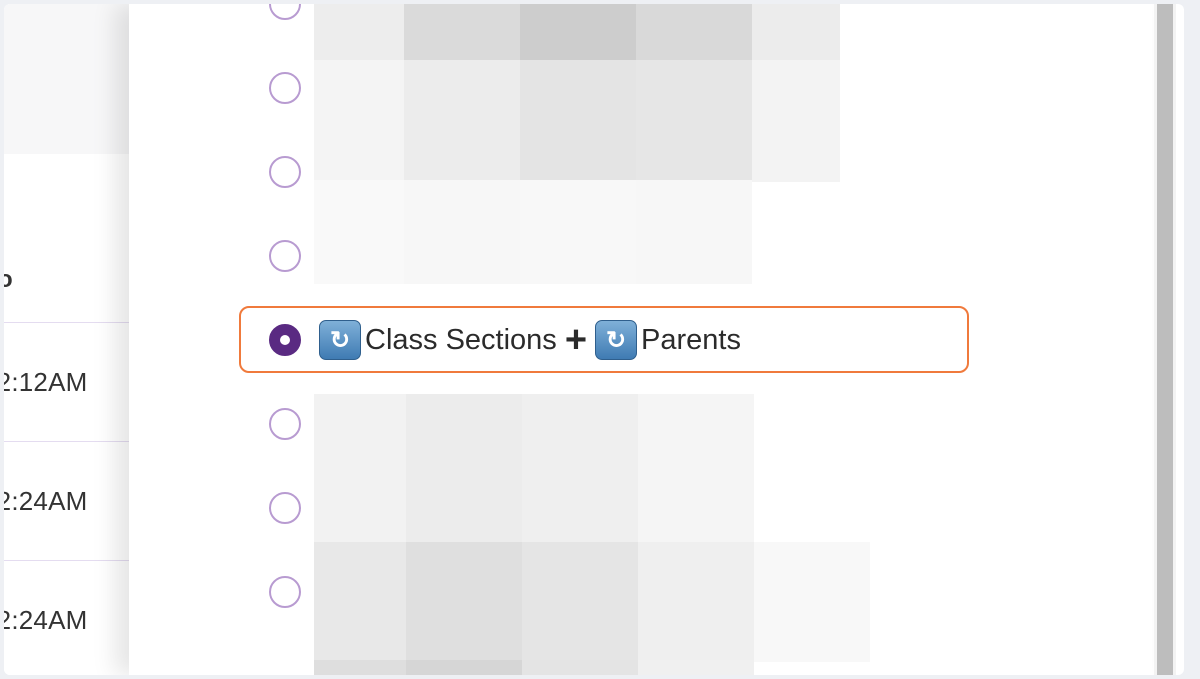 This screenshot has height=679, width=1200. Describe the element at coordinates (691, 339) in the screenshot. I see `target-app-name: Parents` at that location.